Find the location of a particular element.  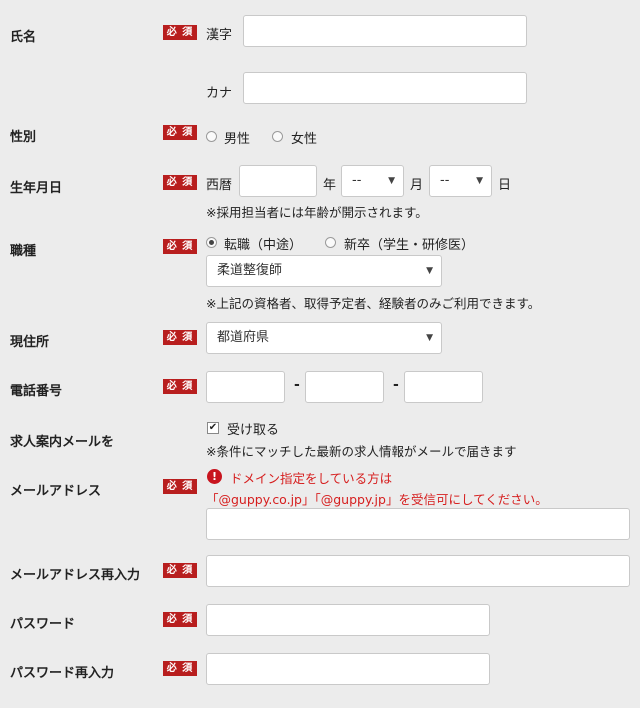

phone-part2-input is located at coordinates (344, 387).